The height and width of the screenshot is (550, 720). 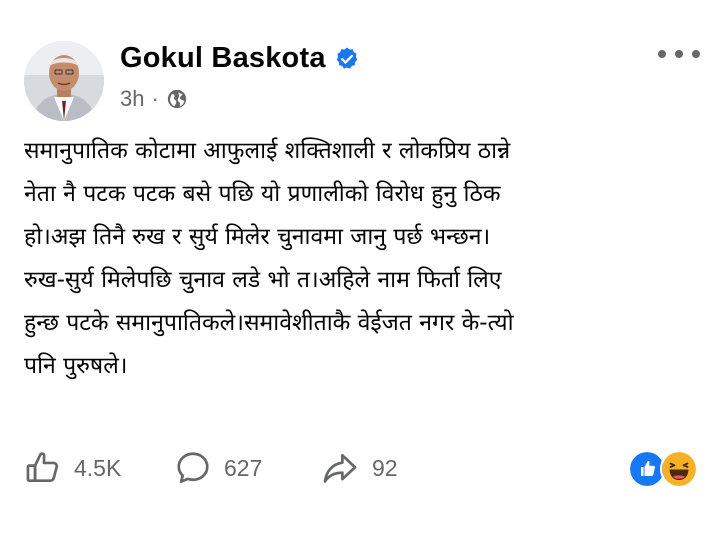 I want to click on verified-badge-icon, so click(x=346, y=58).